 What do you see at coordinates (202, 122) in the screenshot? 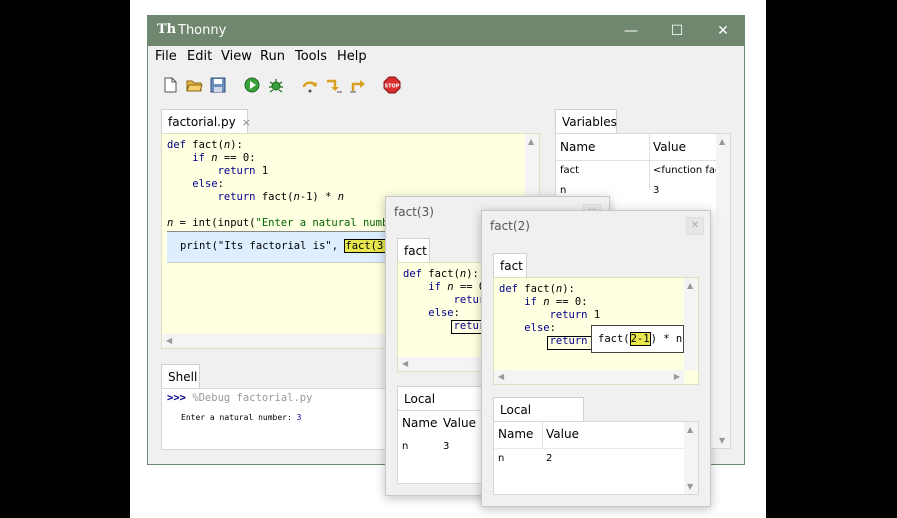
I see `editor-tab-label: factorial.py` at bounding box center [202, 122].